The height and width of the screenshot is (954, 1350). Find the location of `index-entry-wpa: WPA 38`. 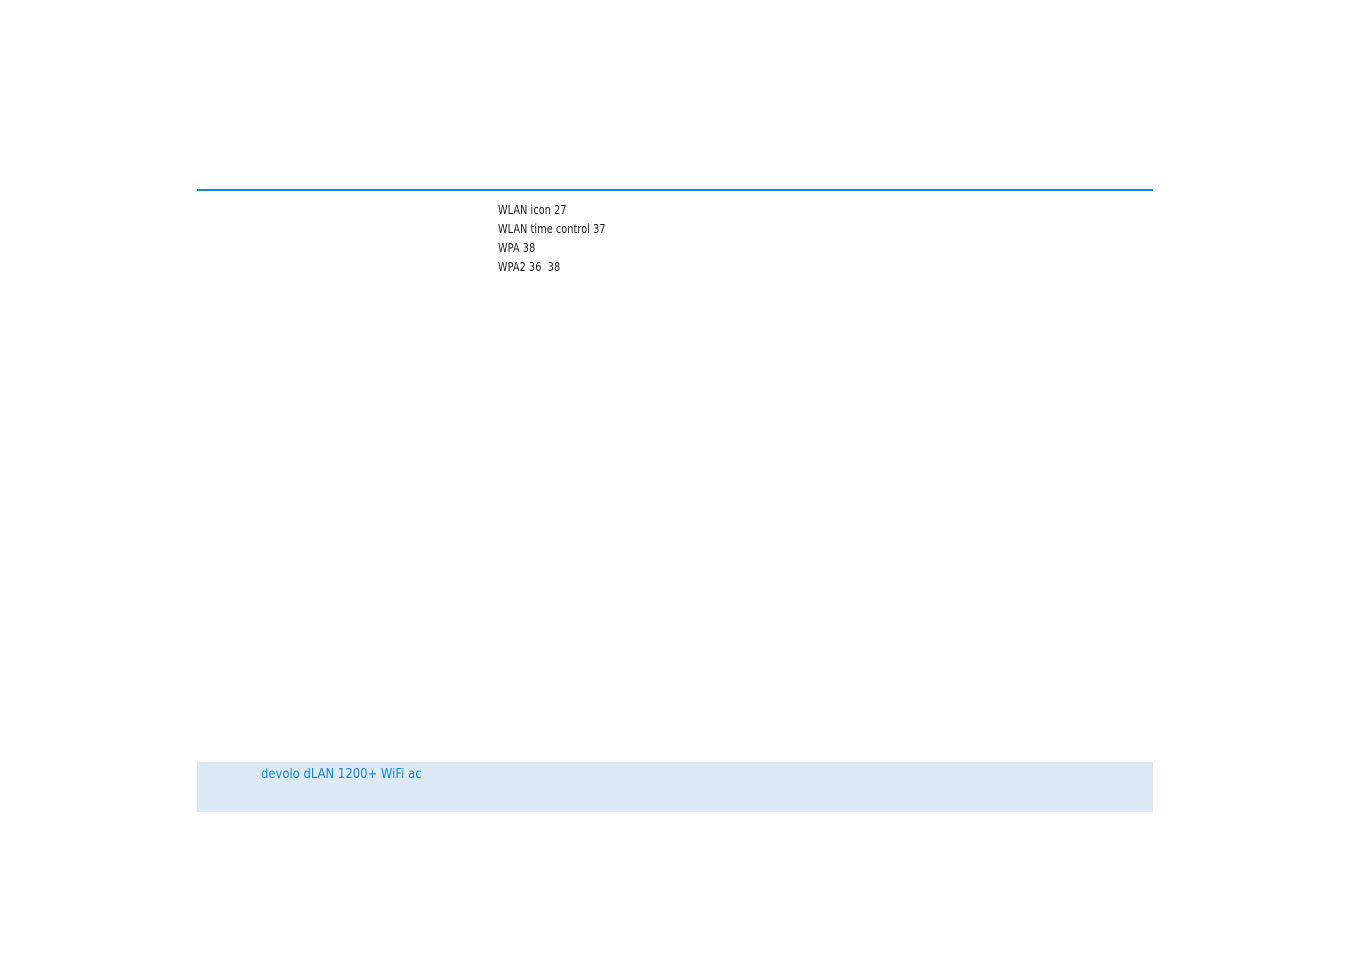

index-entry-wpa: WPA 38 is located at coordinates (517, 247).